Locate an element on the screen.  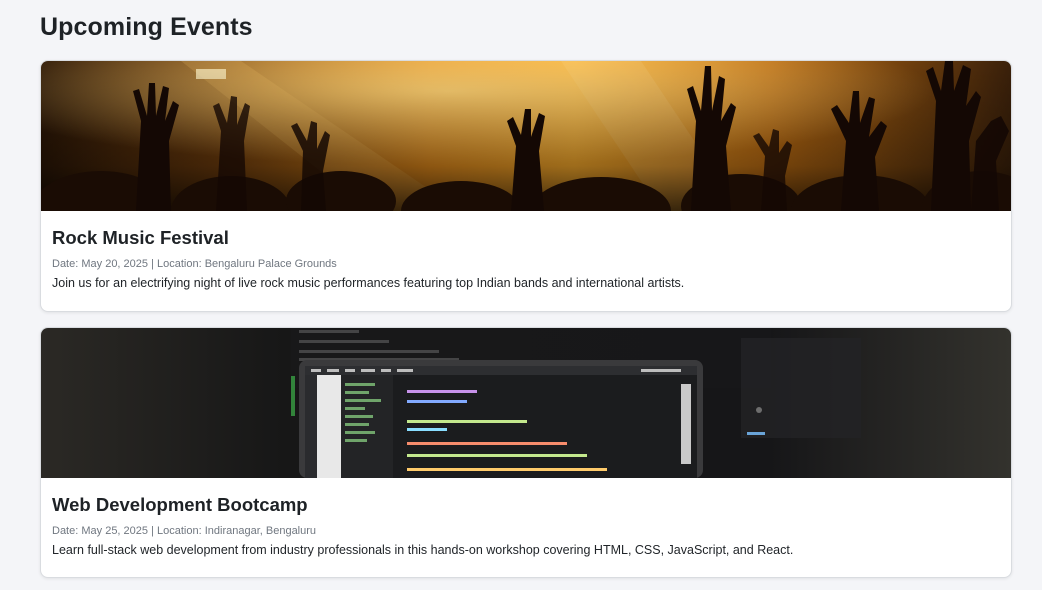
event-location: Bengaluru Palace Grounds is located at coordinates (270, 264).